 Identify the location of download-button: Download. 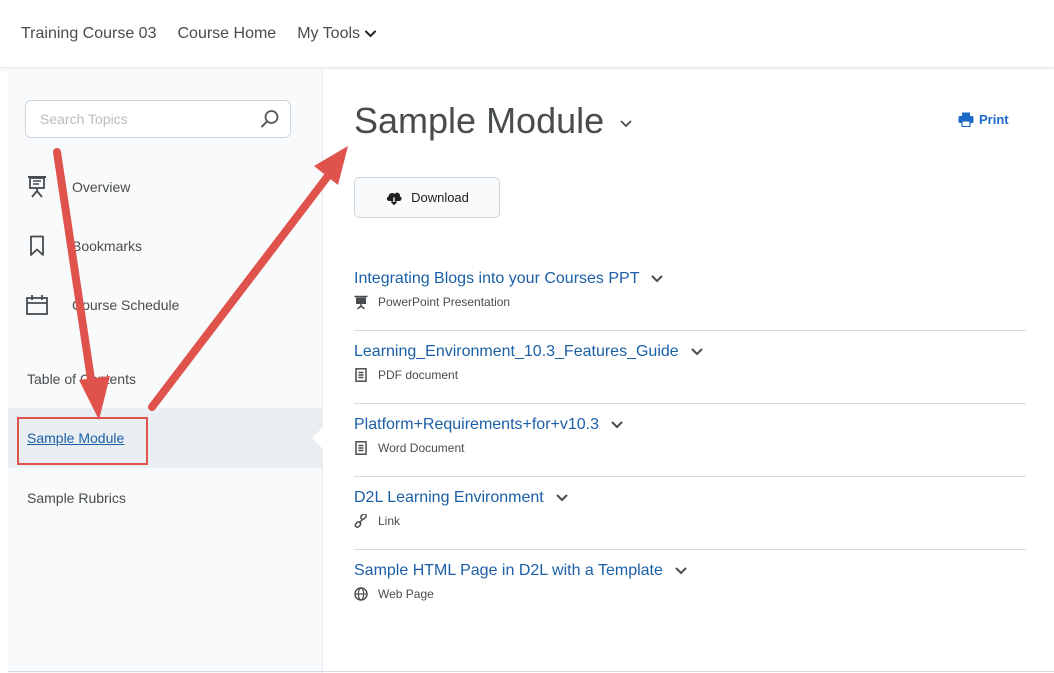
(427, 197).